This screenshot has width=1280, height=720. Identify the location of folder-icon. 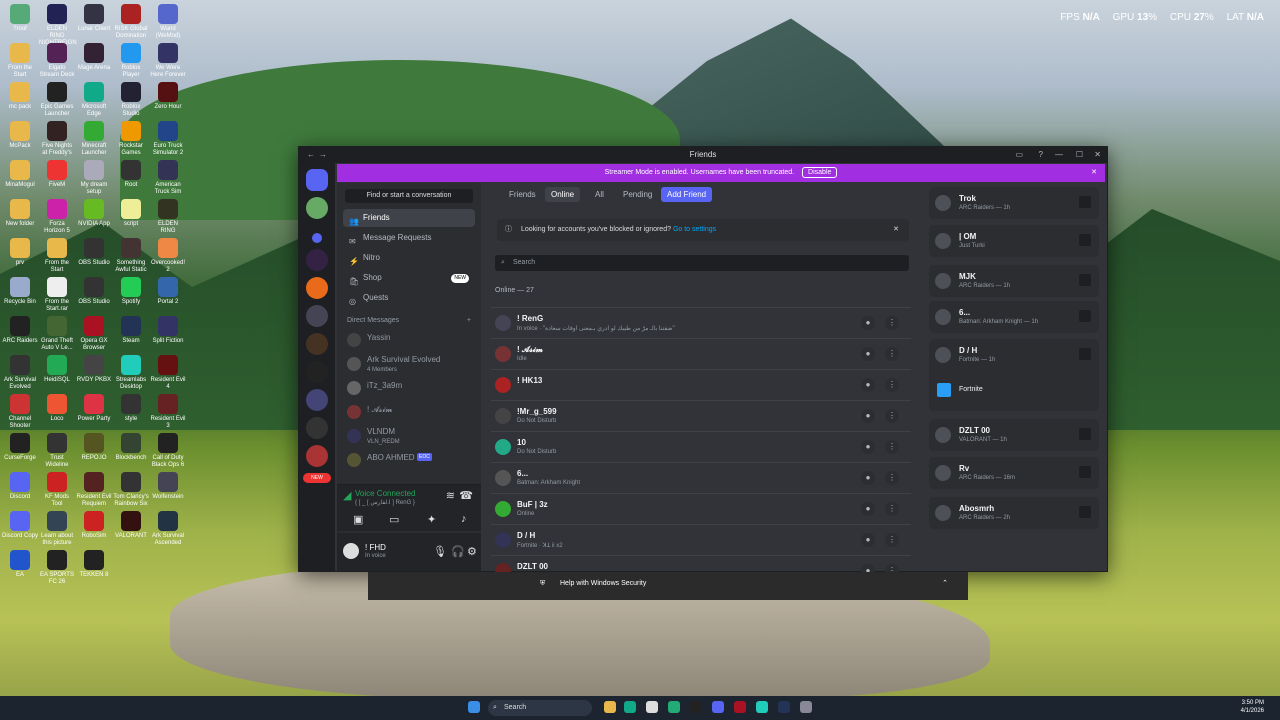
(317, 238).